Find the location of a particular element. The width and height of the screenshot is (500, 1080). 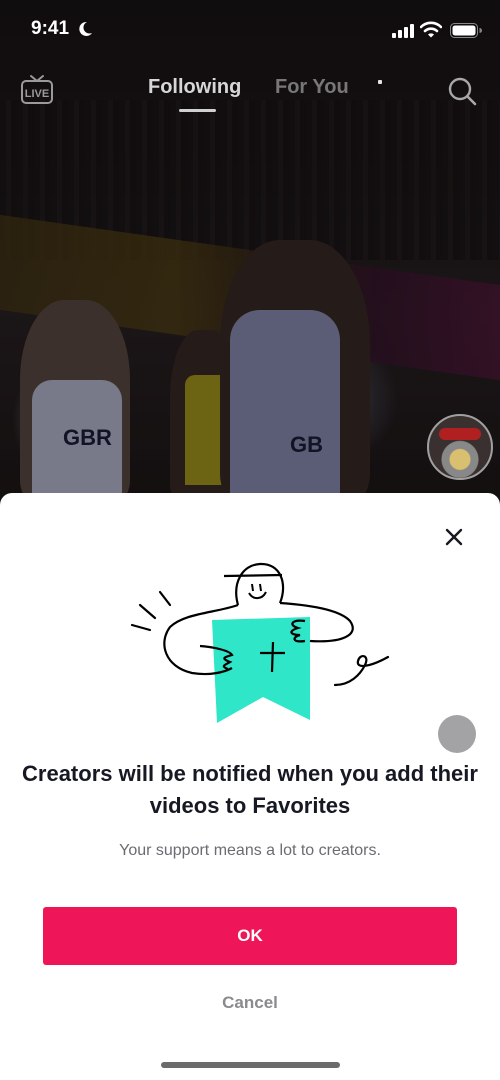

battery-icon is located at coordinates (466, 30).